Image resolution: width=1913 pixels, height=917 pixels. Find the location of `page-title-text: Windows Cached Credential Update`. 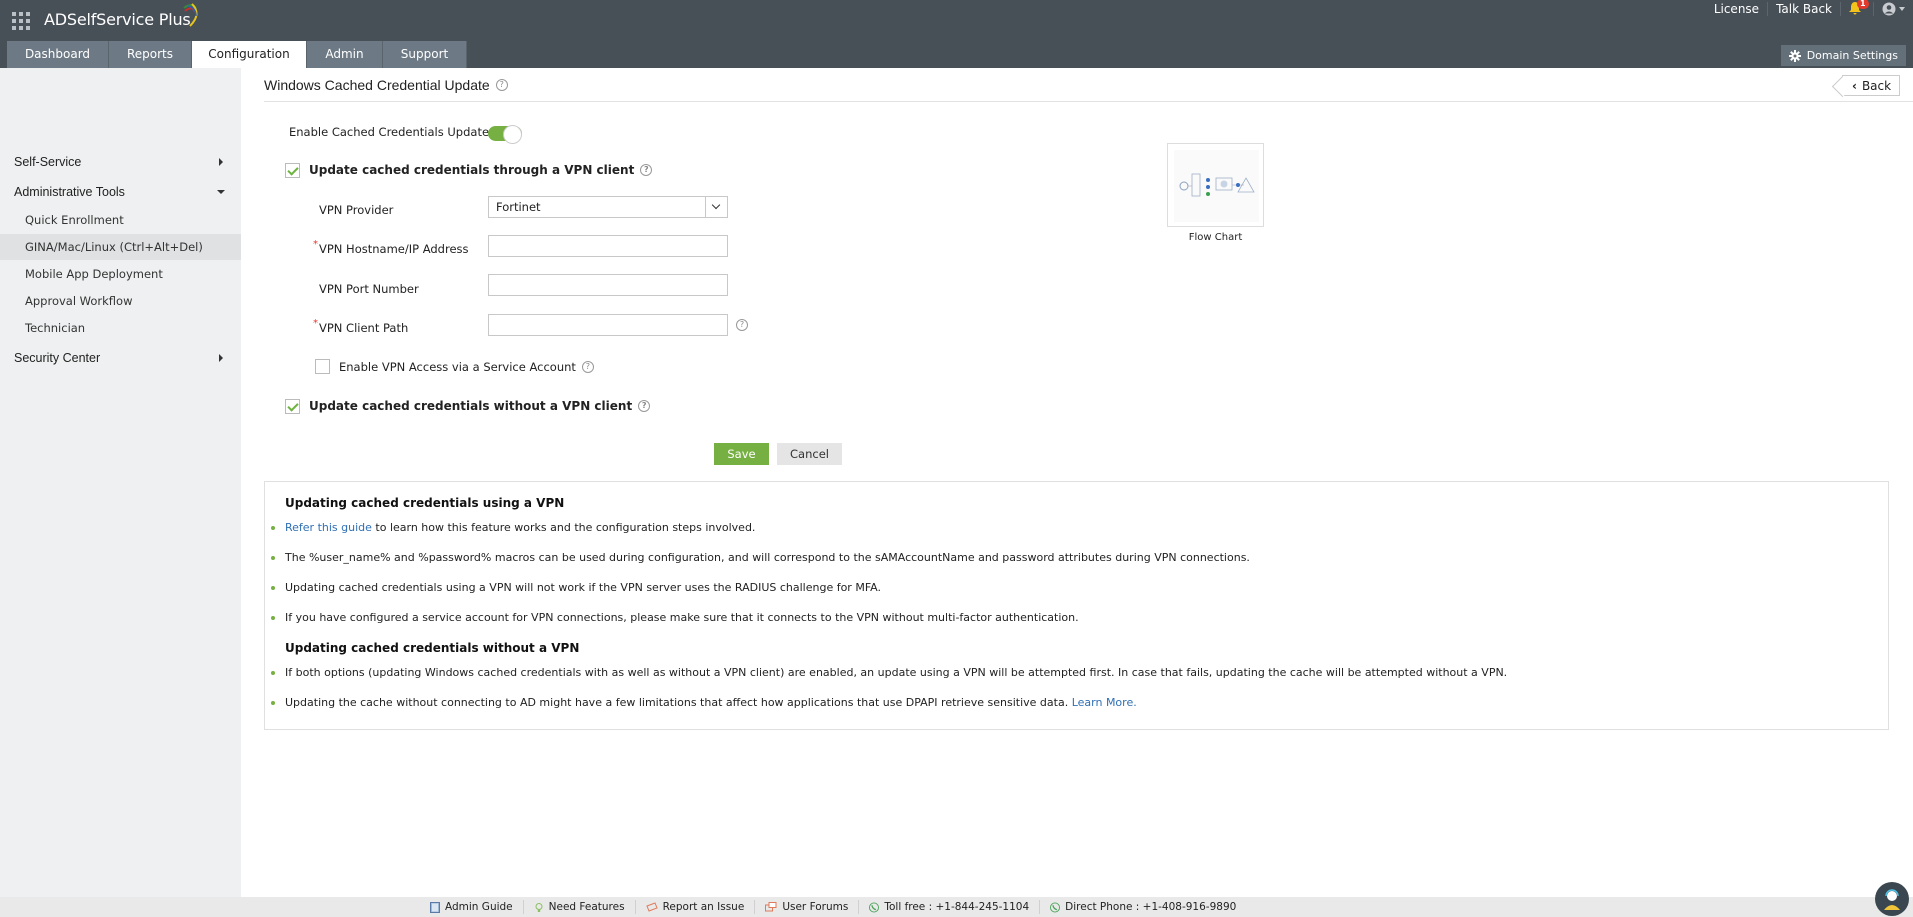

page-title-text: Windows Cached Credential Update is located at coordinates (377, 85).